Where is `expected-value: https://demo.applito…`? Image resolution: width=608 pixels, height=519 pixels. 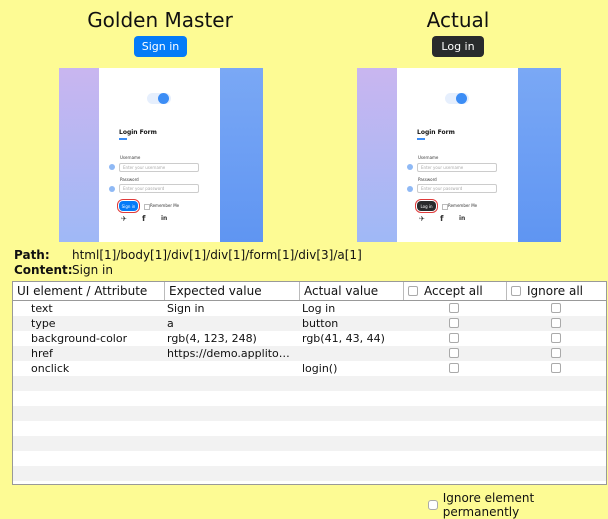
expected-value: https://demo.applito… is located at coordinates (228, 353).